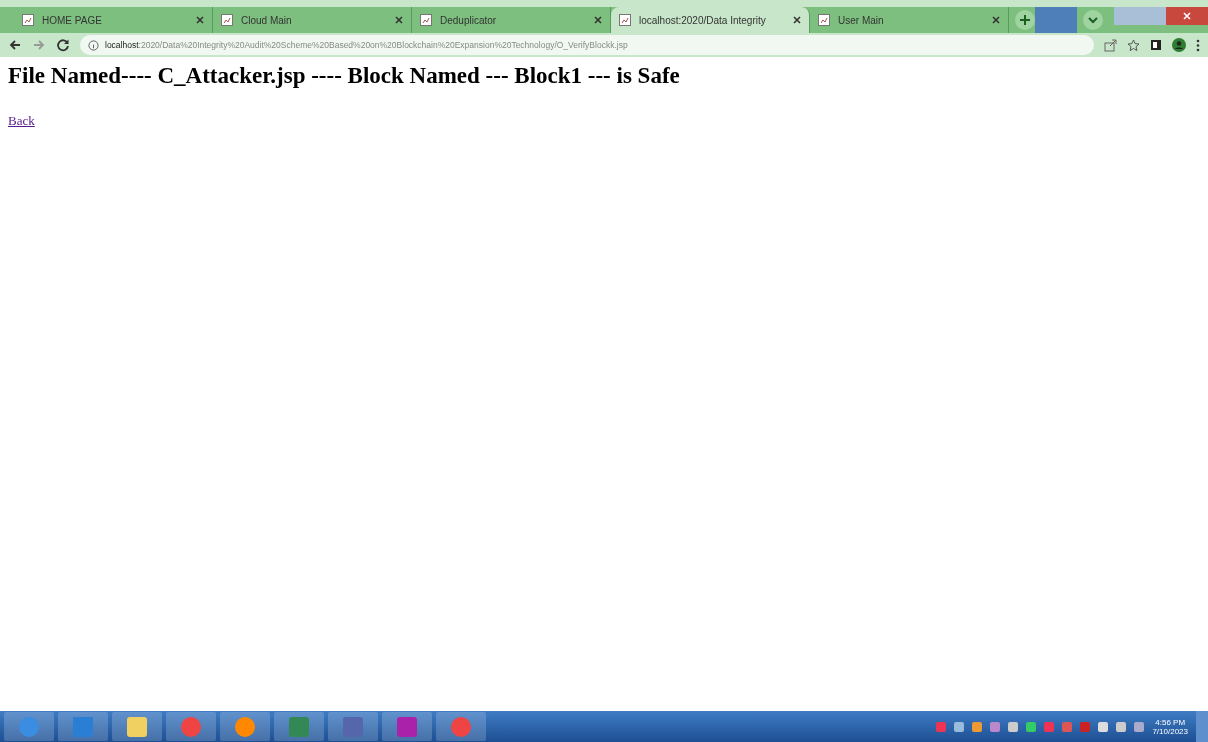 This screenshot has width=1208, height=742. I want to click on browser-tab: Cloud Main, so click(312, 20).